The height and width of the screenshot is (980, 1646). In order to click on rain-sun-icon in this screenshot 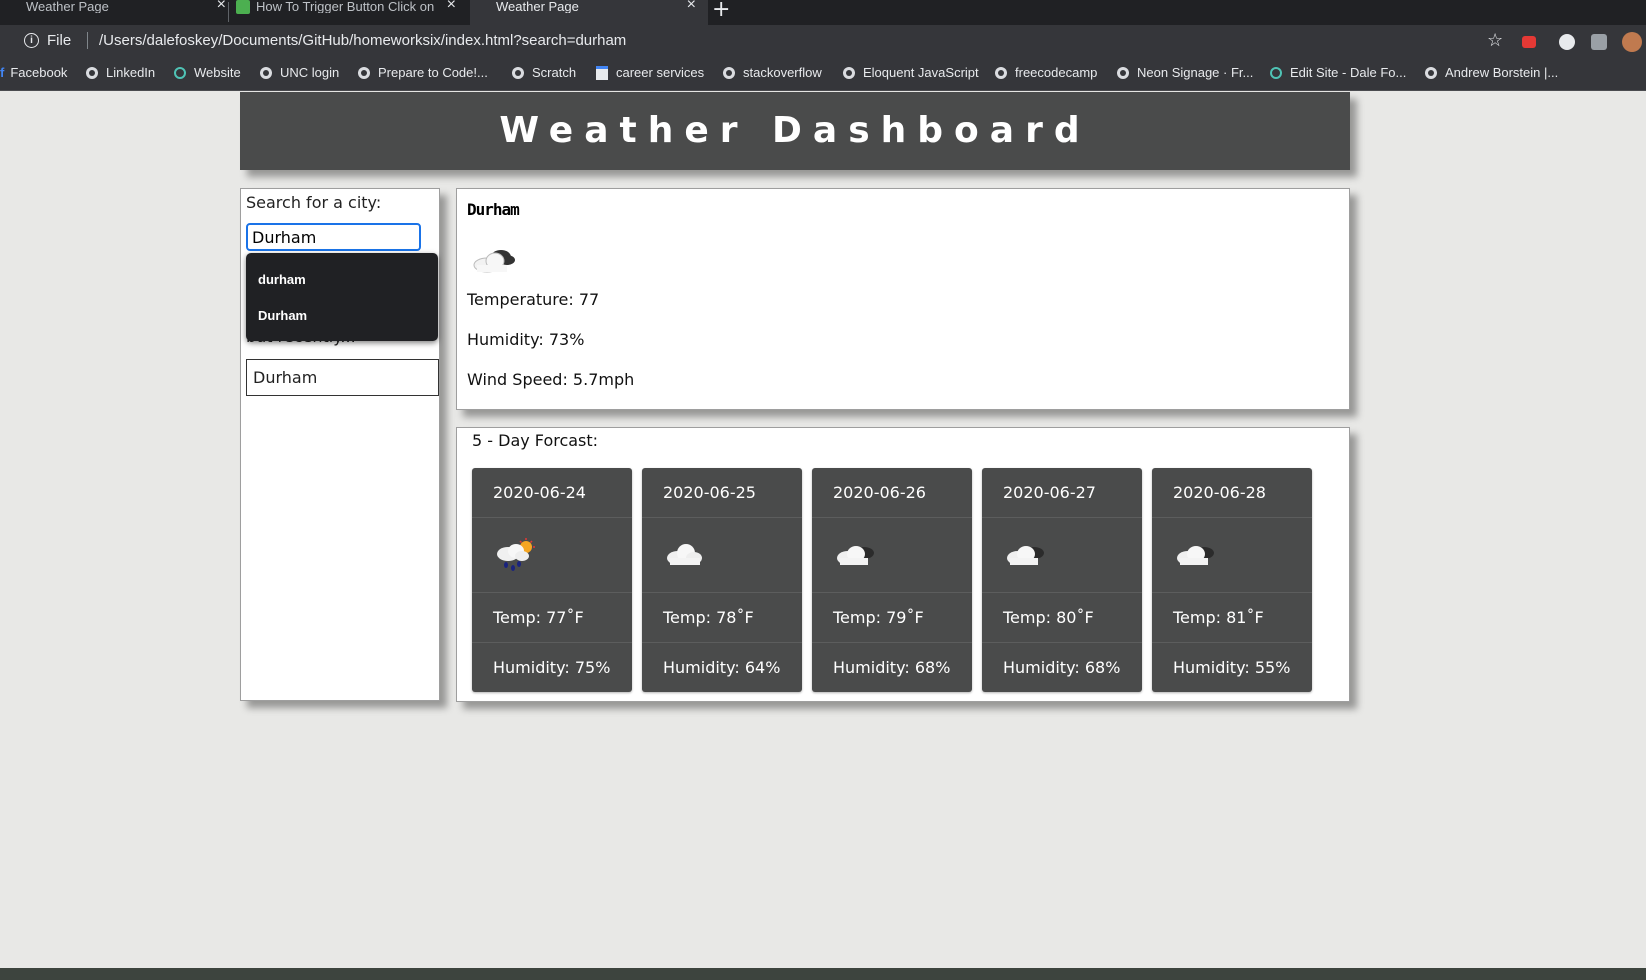, I will do `click(516, 554)`.